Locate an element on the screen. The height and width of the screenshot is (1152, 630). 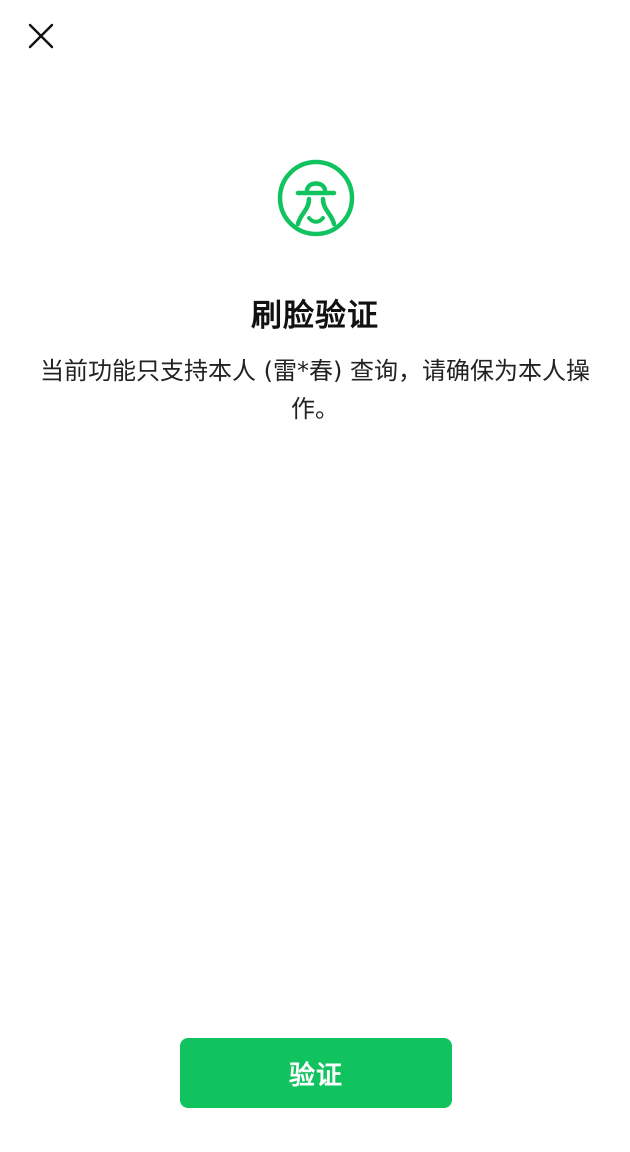
face-verification-logo is located at coordinates (316, 198).